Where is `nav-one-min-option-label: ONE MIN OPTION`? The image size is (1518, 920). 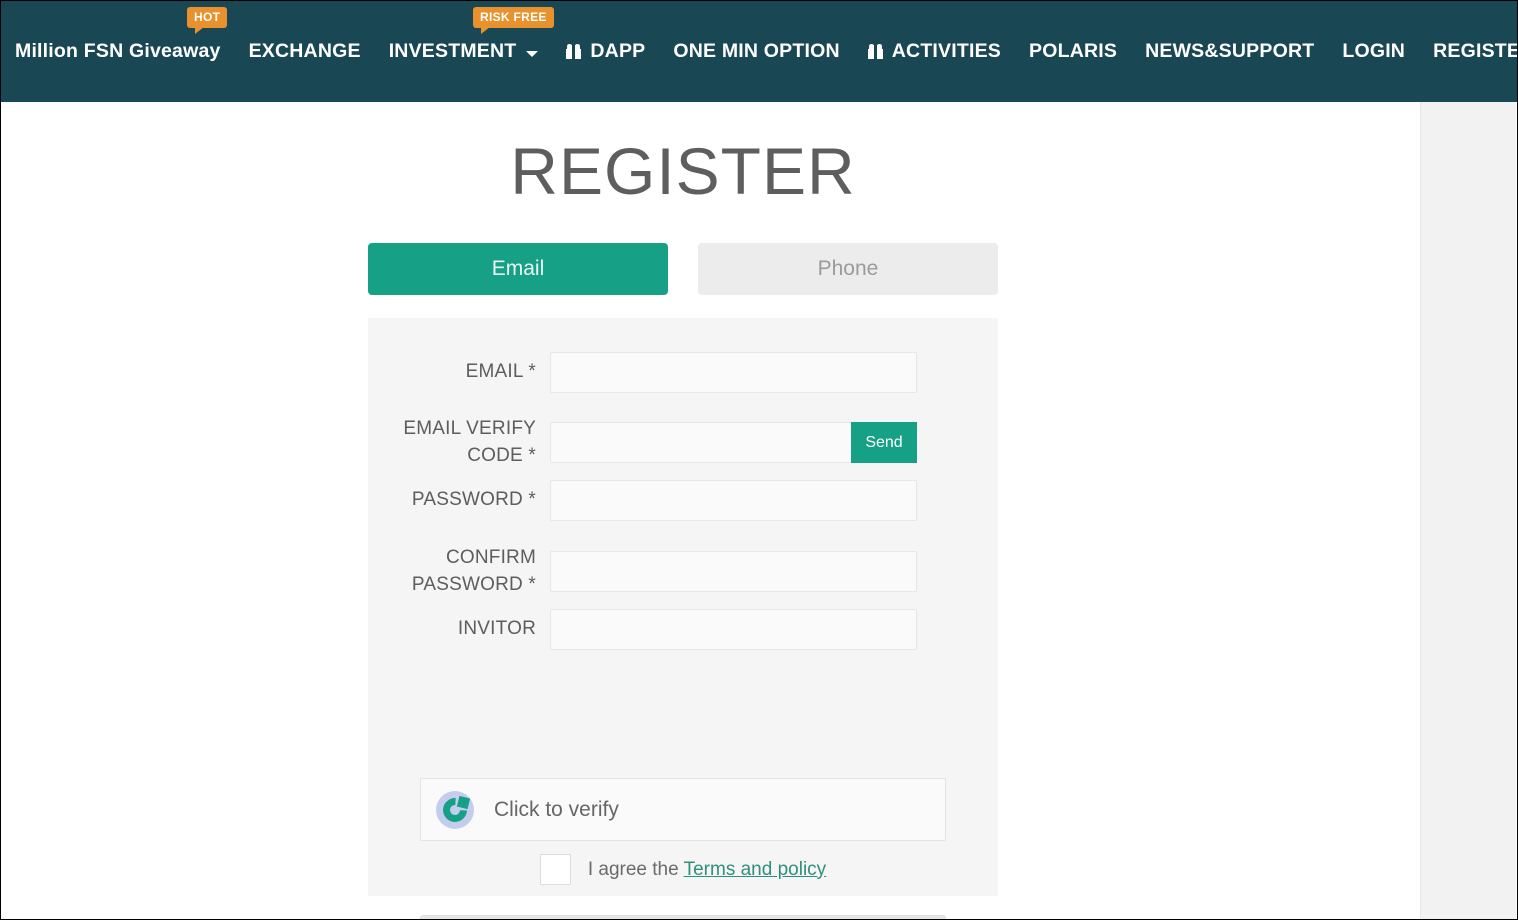 nav-one-min-option-label: ONE MIN OPTION is located at coordinates (756, 51).